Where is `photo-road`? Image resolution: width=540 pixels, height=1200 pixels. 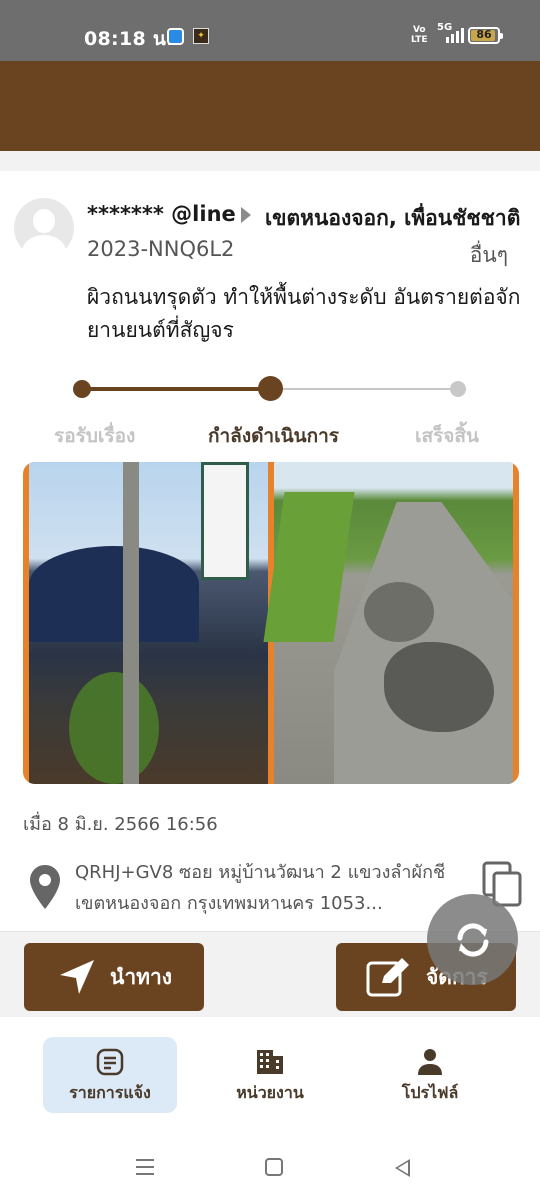
photo-road is located at coordinates (388, 623).